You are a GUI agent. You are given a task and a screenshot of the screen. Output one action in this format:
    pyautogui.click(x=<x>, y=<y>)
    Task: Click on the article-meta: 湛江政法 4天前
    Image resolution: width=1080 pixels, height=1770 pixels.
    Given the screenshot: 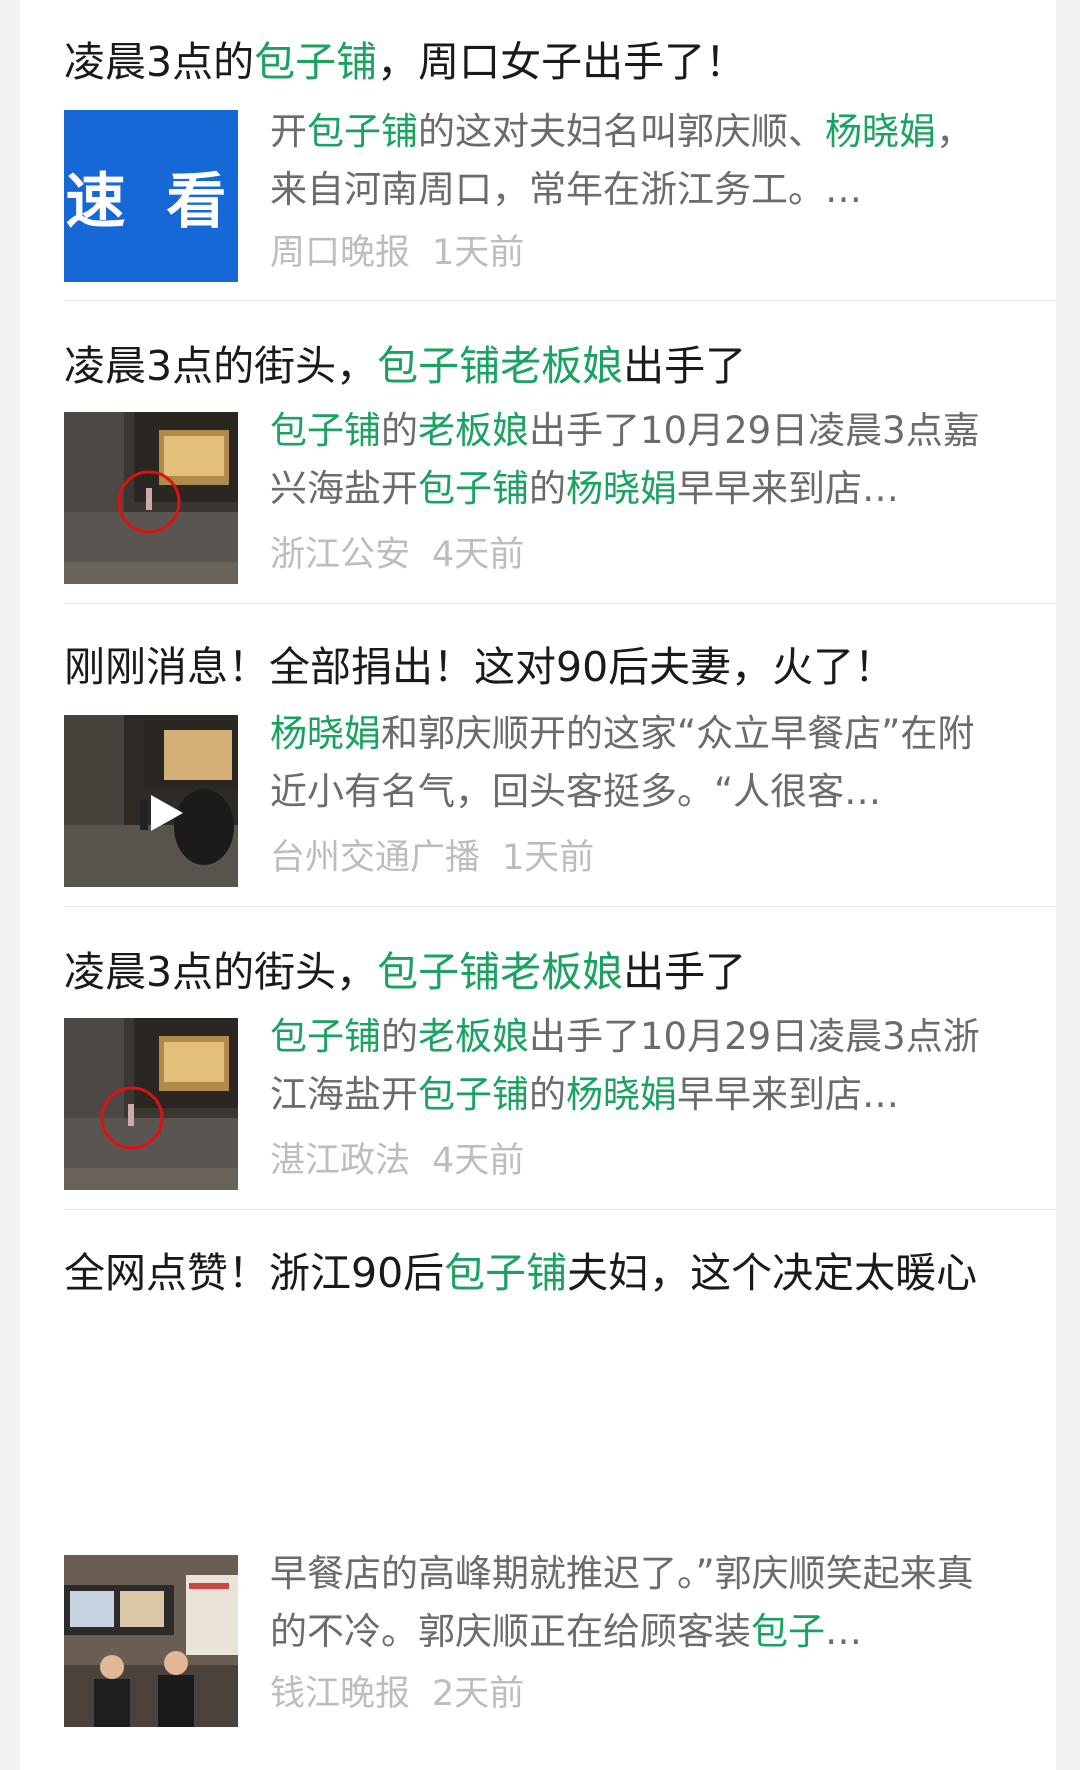 What is the action you would take?
    pyautogui.click(x=397, y=1157)
    